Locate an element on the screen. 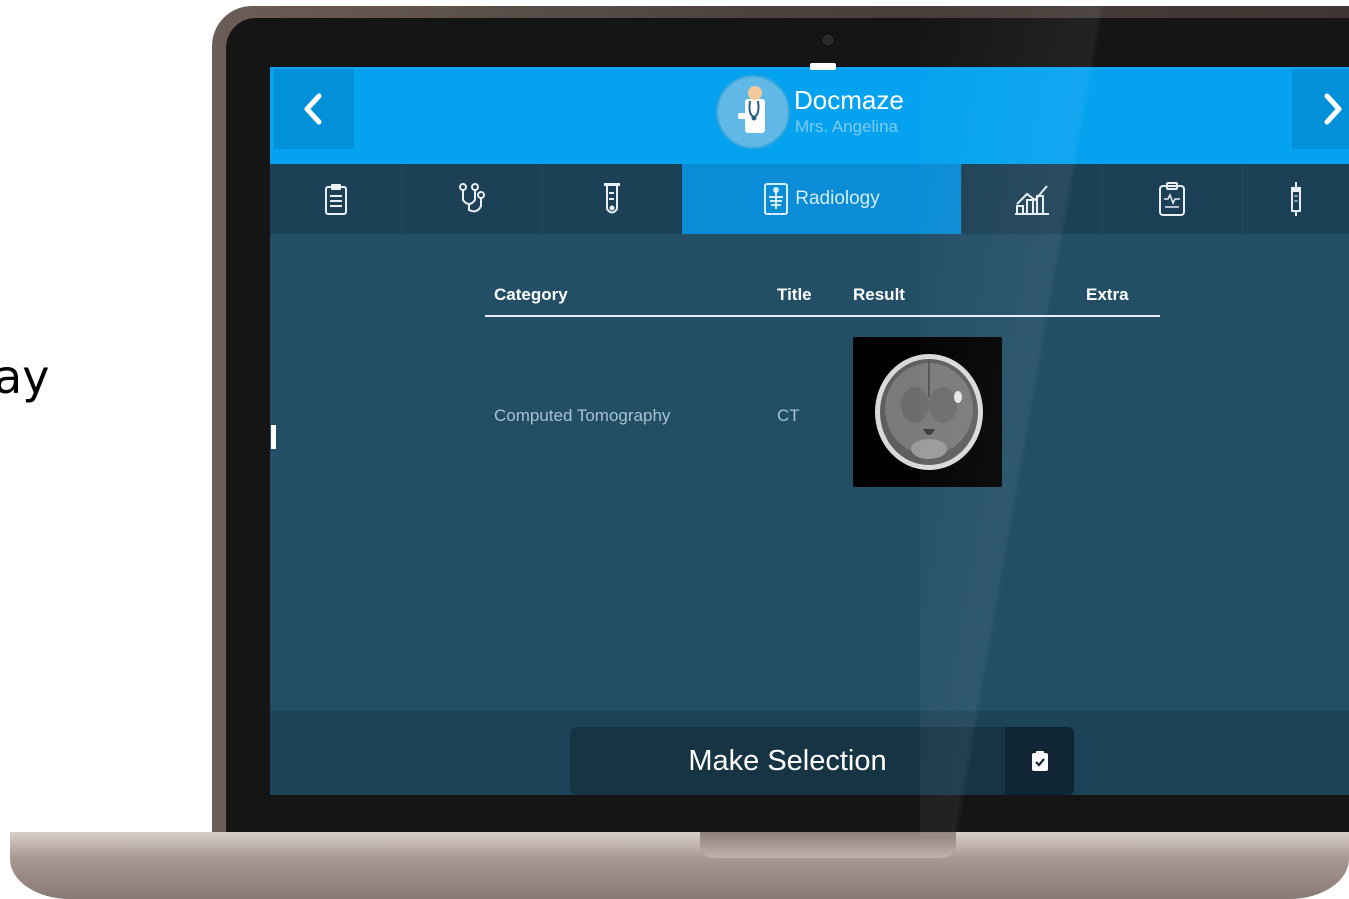  patient-name: Mrs. Angelina is located at coordinates (846, 126).